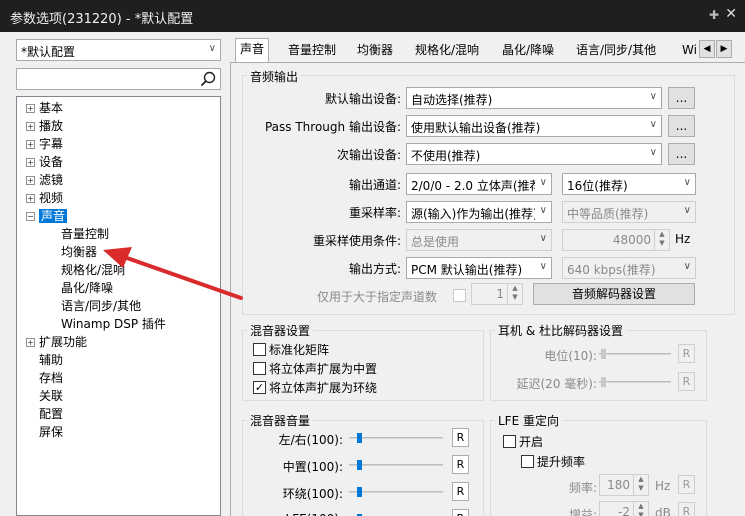  I want to click on tab-scroll-right-icon: ▶, so click(724, 49).